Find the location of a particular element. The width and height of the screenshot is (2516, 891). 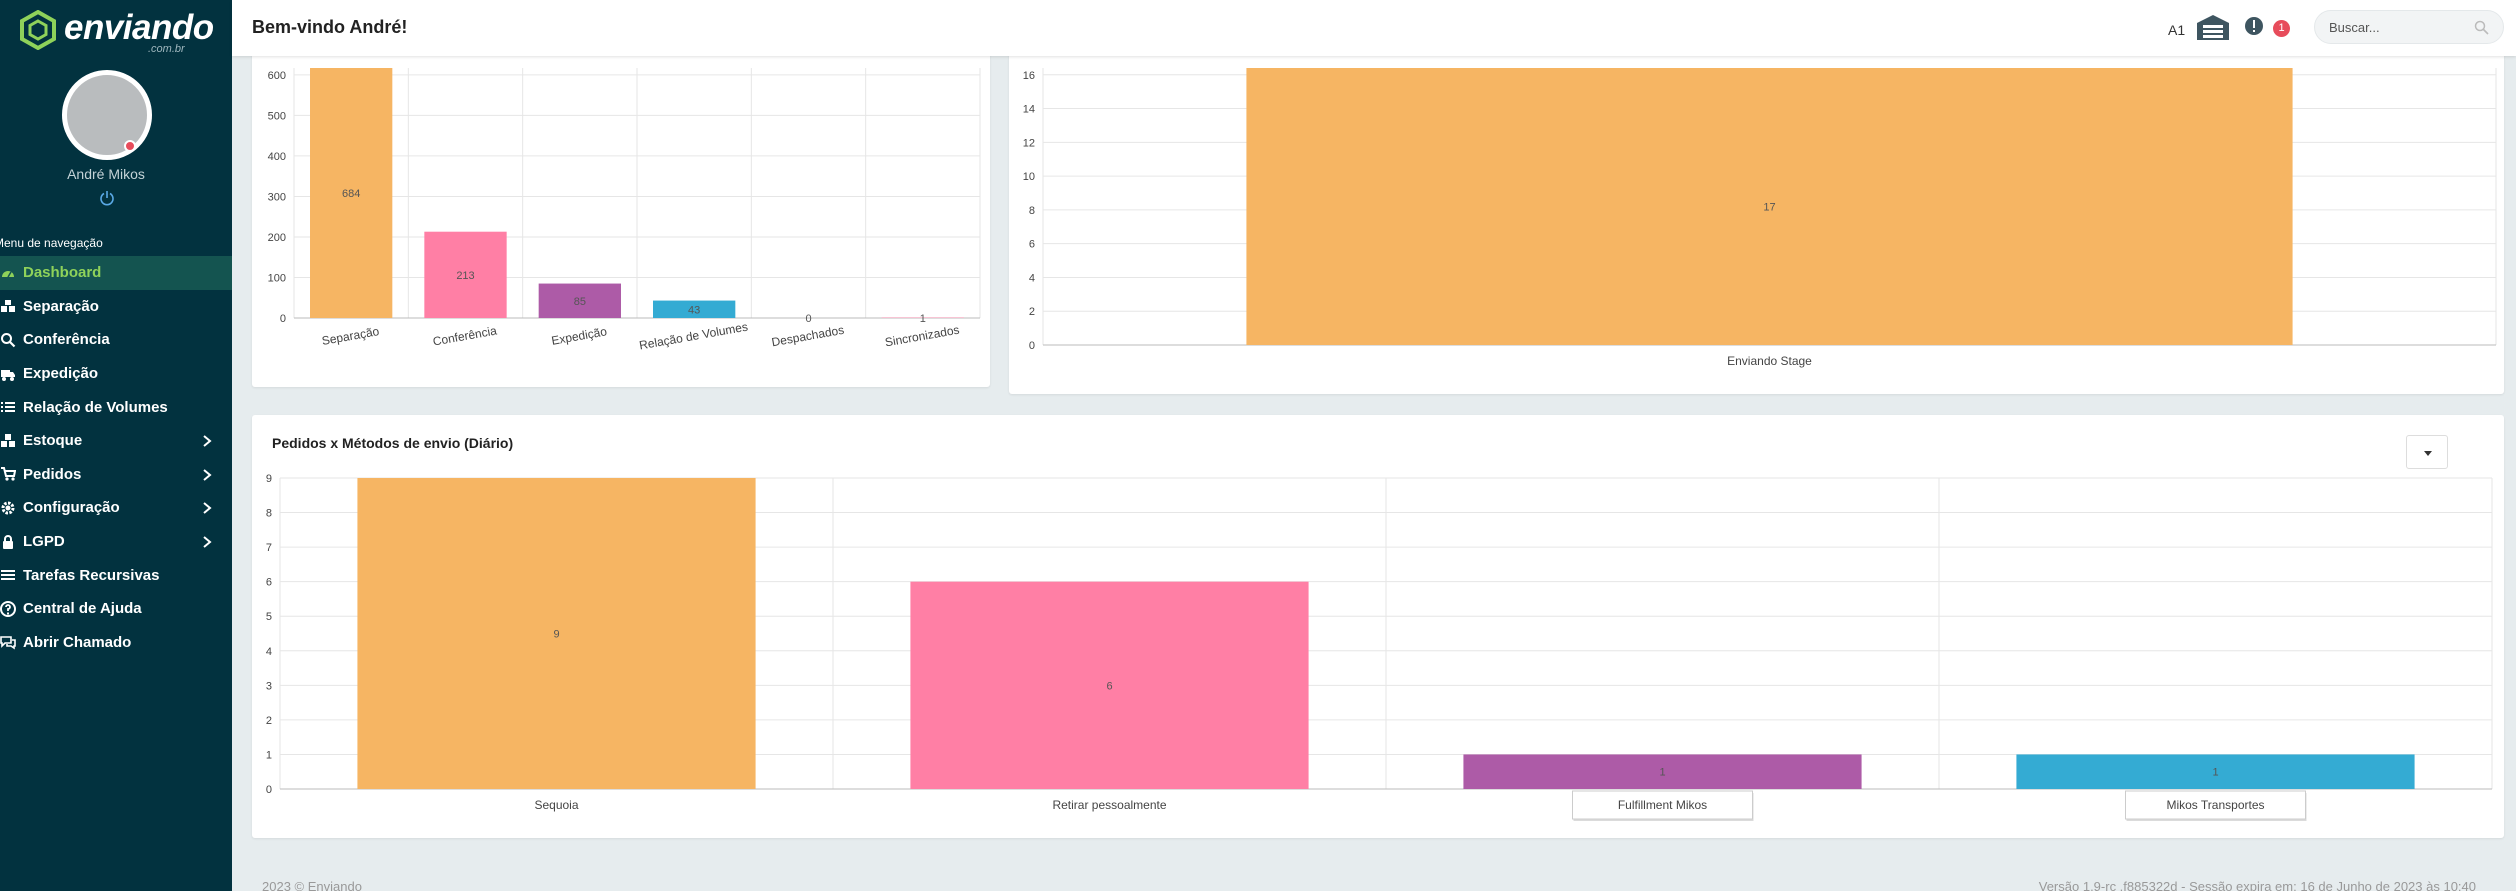

y-tick-label: 300 is located at coordinates (277, 197).